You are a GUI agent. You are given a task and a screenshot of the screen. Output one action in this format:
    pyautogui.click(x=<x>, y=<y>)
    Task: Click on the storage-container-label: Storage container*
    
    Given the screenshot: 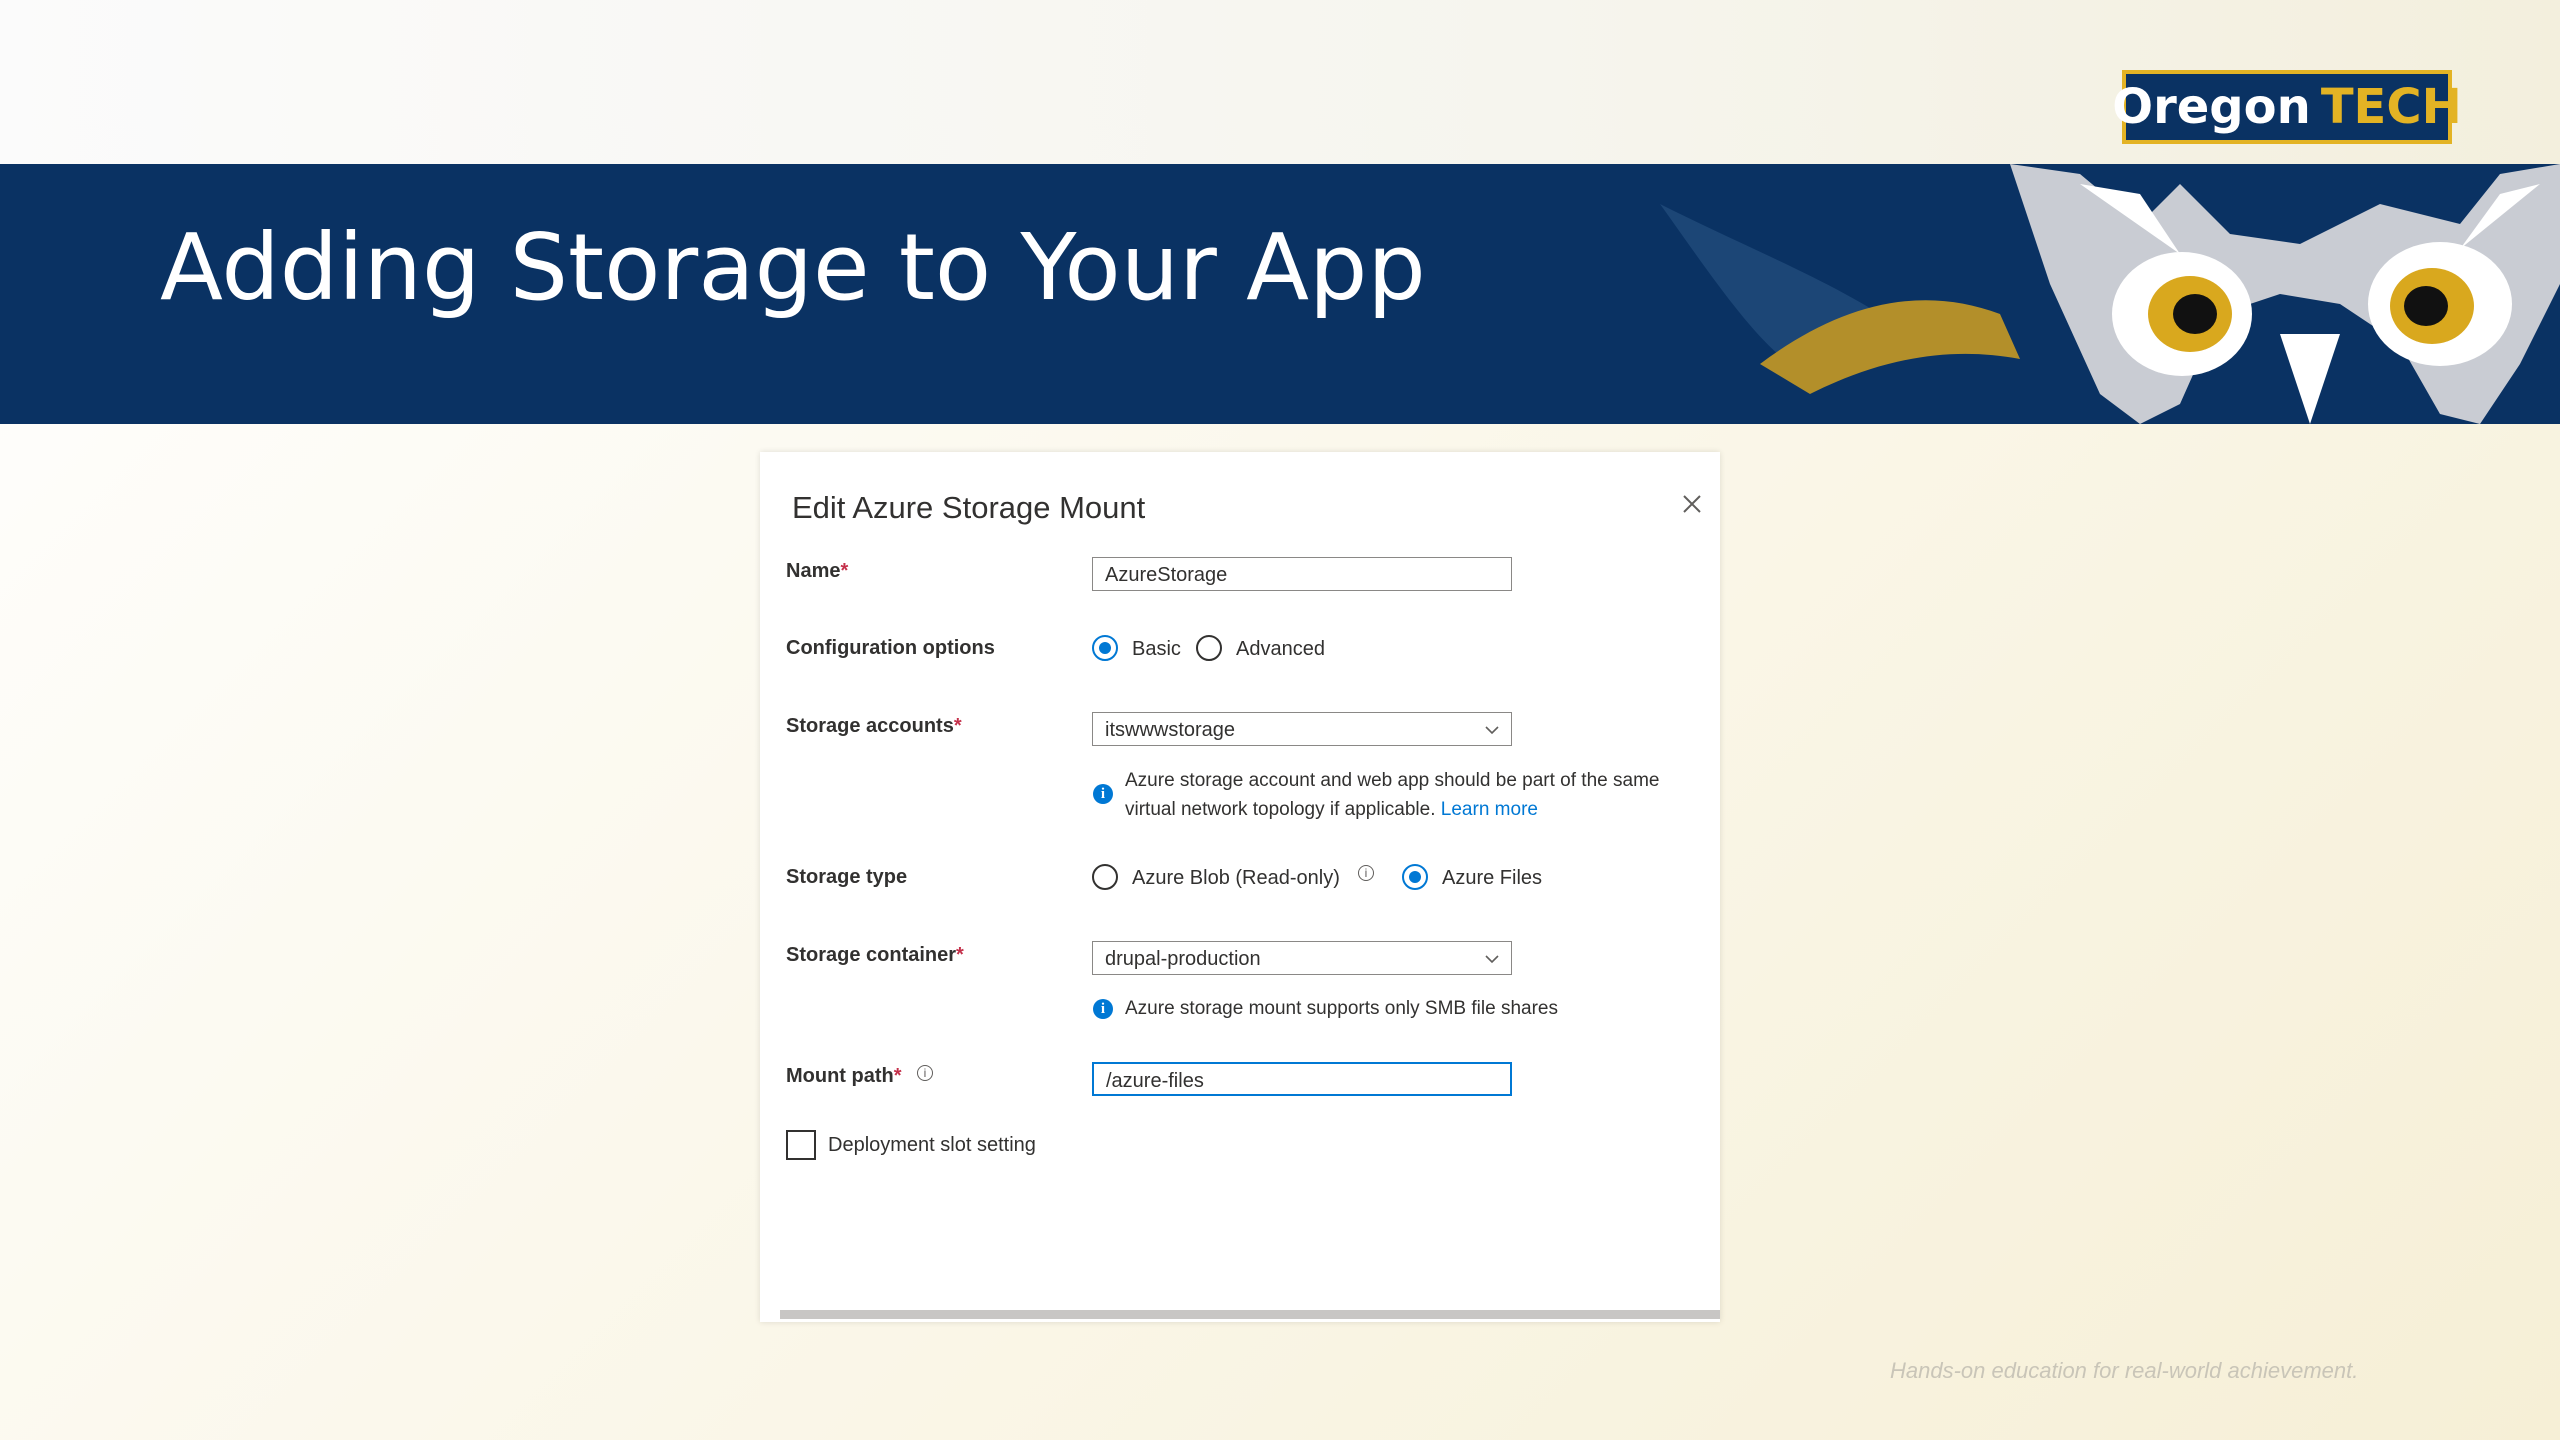 What is the action you would take?
    pyautogui.click(x=875, y=955)
    